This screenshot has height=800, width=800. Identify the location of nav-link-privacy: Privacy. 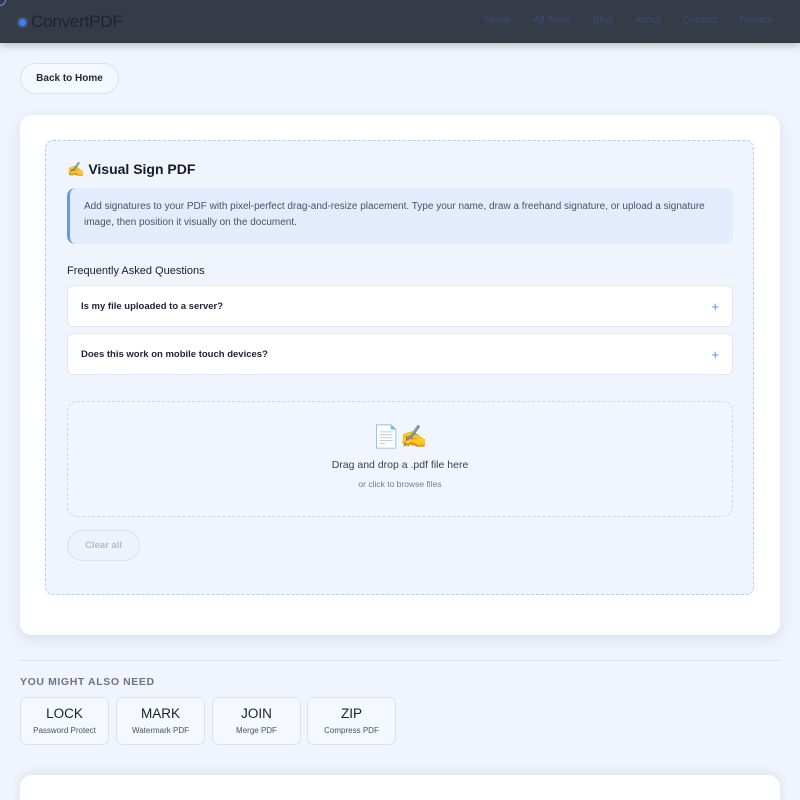
(755, 20).